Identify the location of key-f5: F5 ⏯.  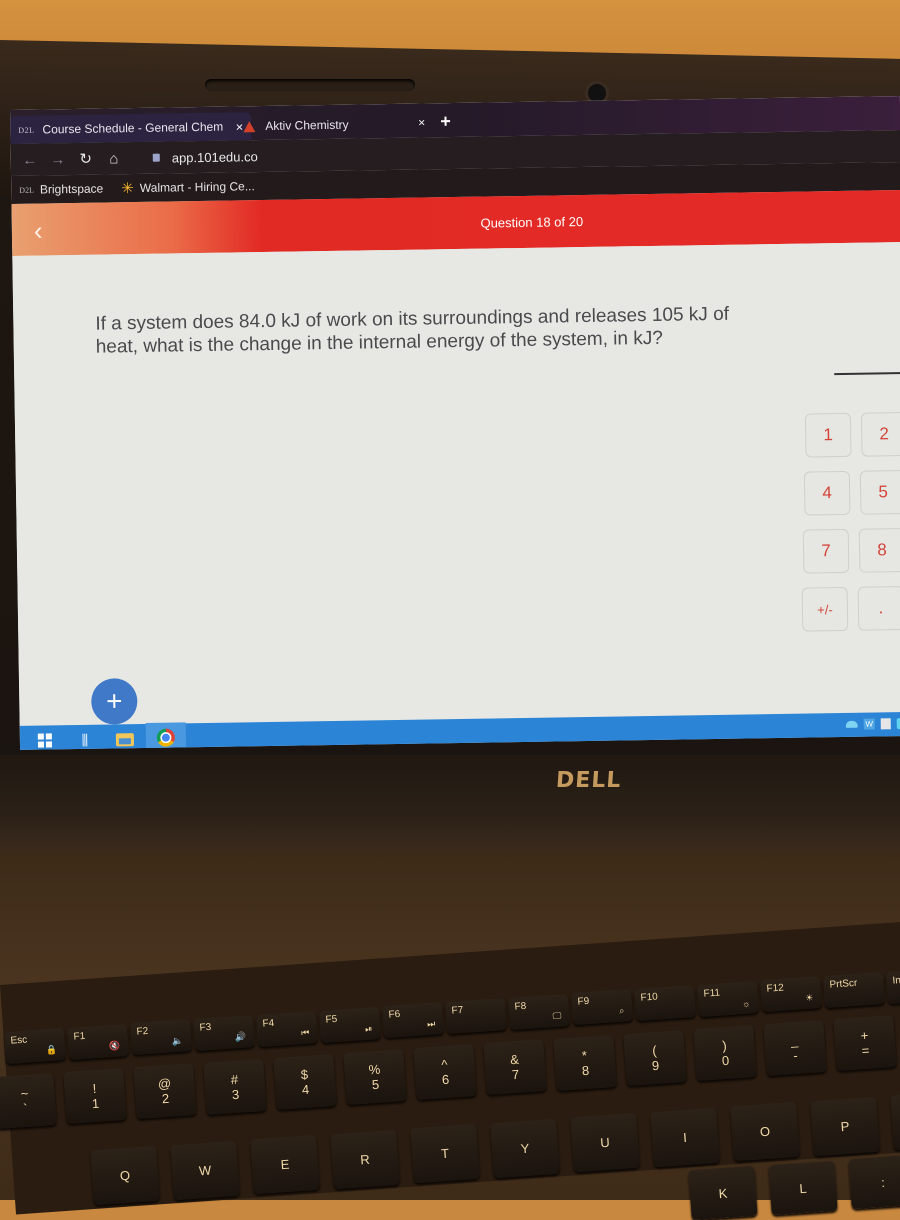
(350, 1024).